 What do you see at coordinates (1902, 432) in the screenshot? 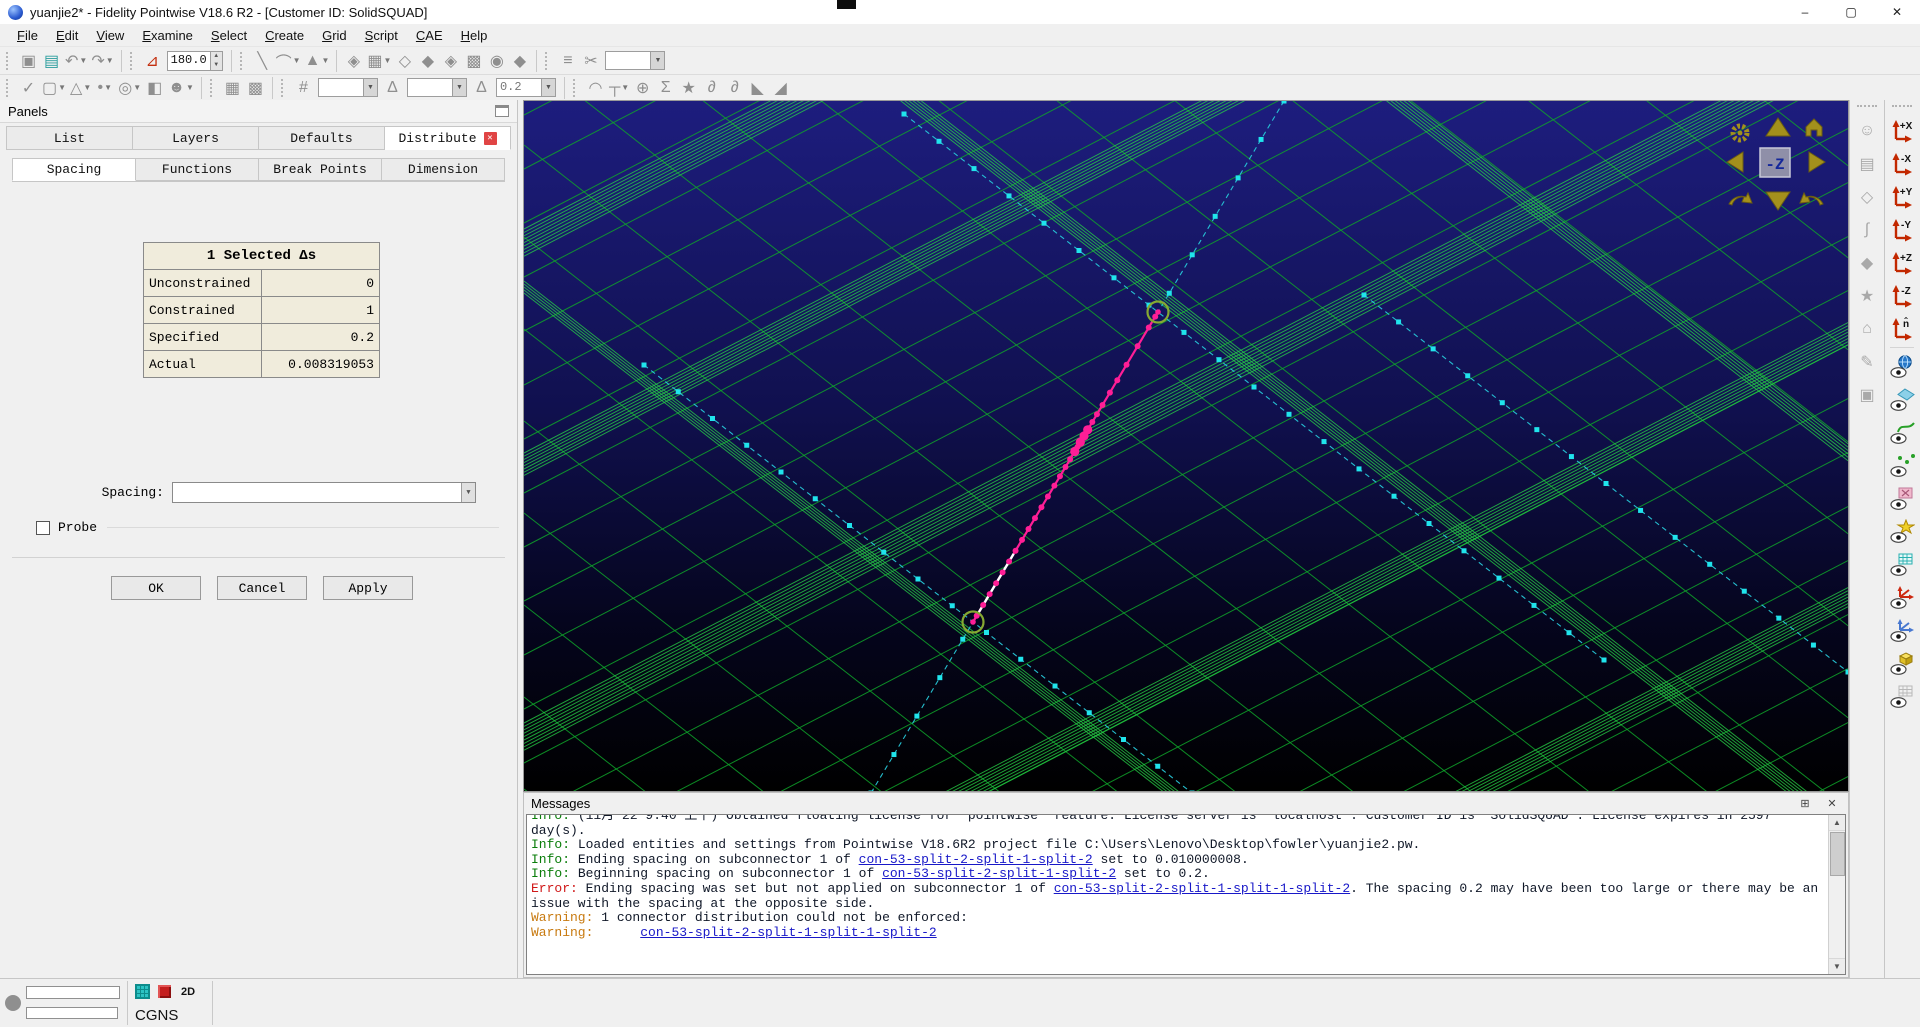
I see `show-connectors-icon` at bounding box center [1902, 432].